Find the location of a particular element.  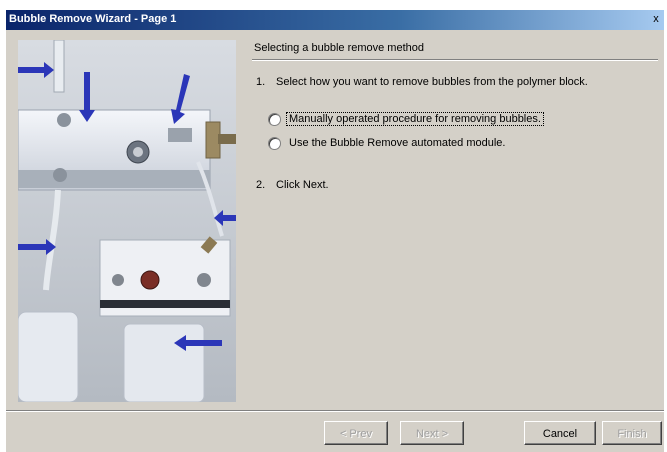

heading-divider is located at coordinates (455, 59).